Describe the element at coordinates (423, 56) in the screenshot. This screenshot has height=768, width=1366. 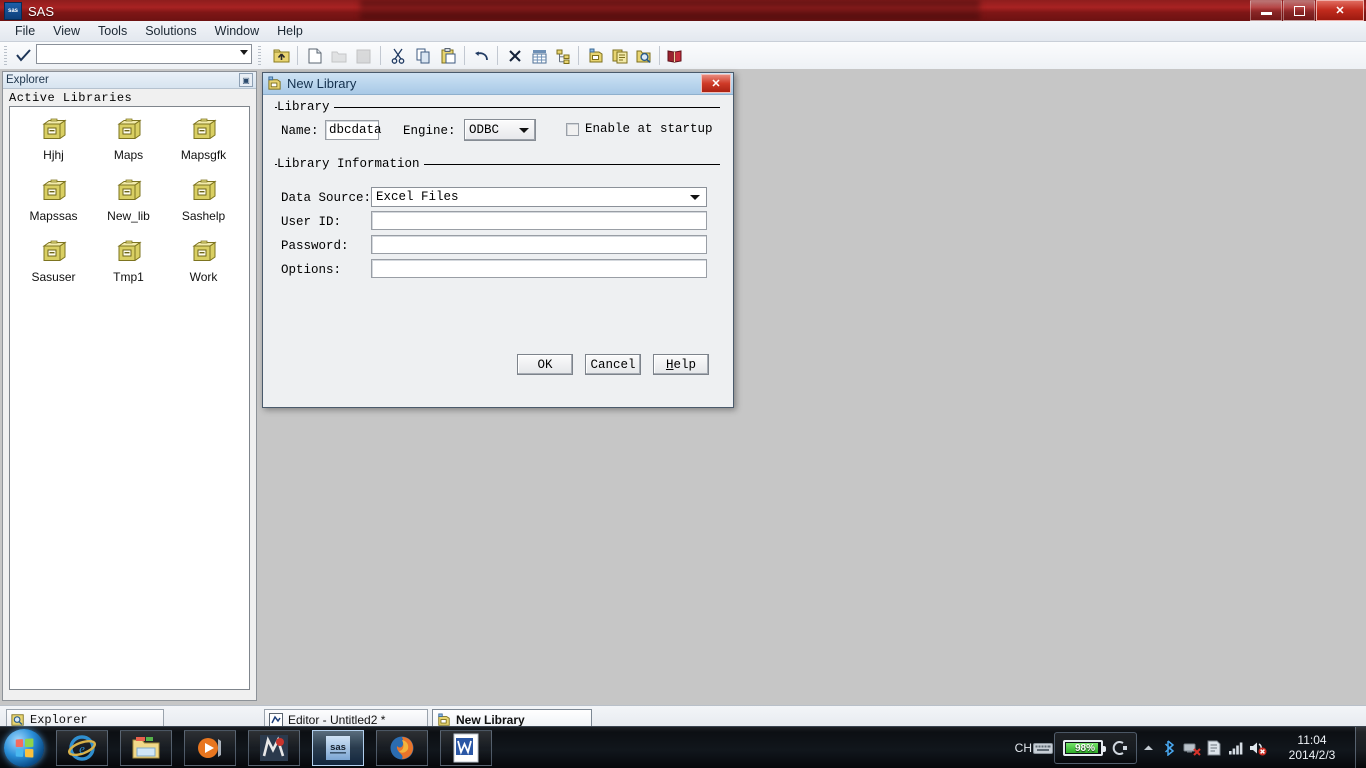
I see `copy-icon` at that location.